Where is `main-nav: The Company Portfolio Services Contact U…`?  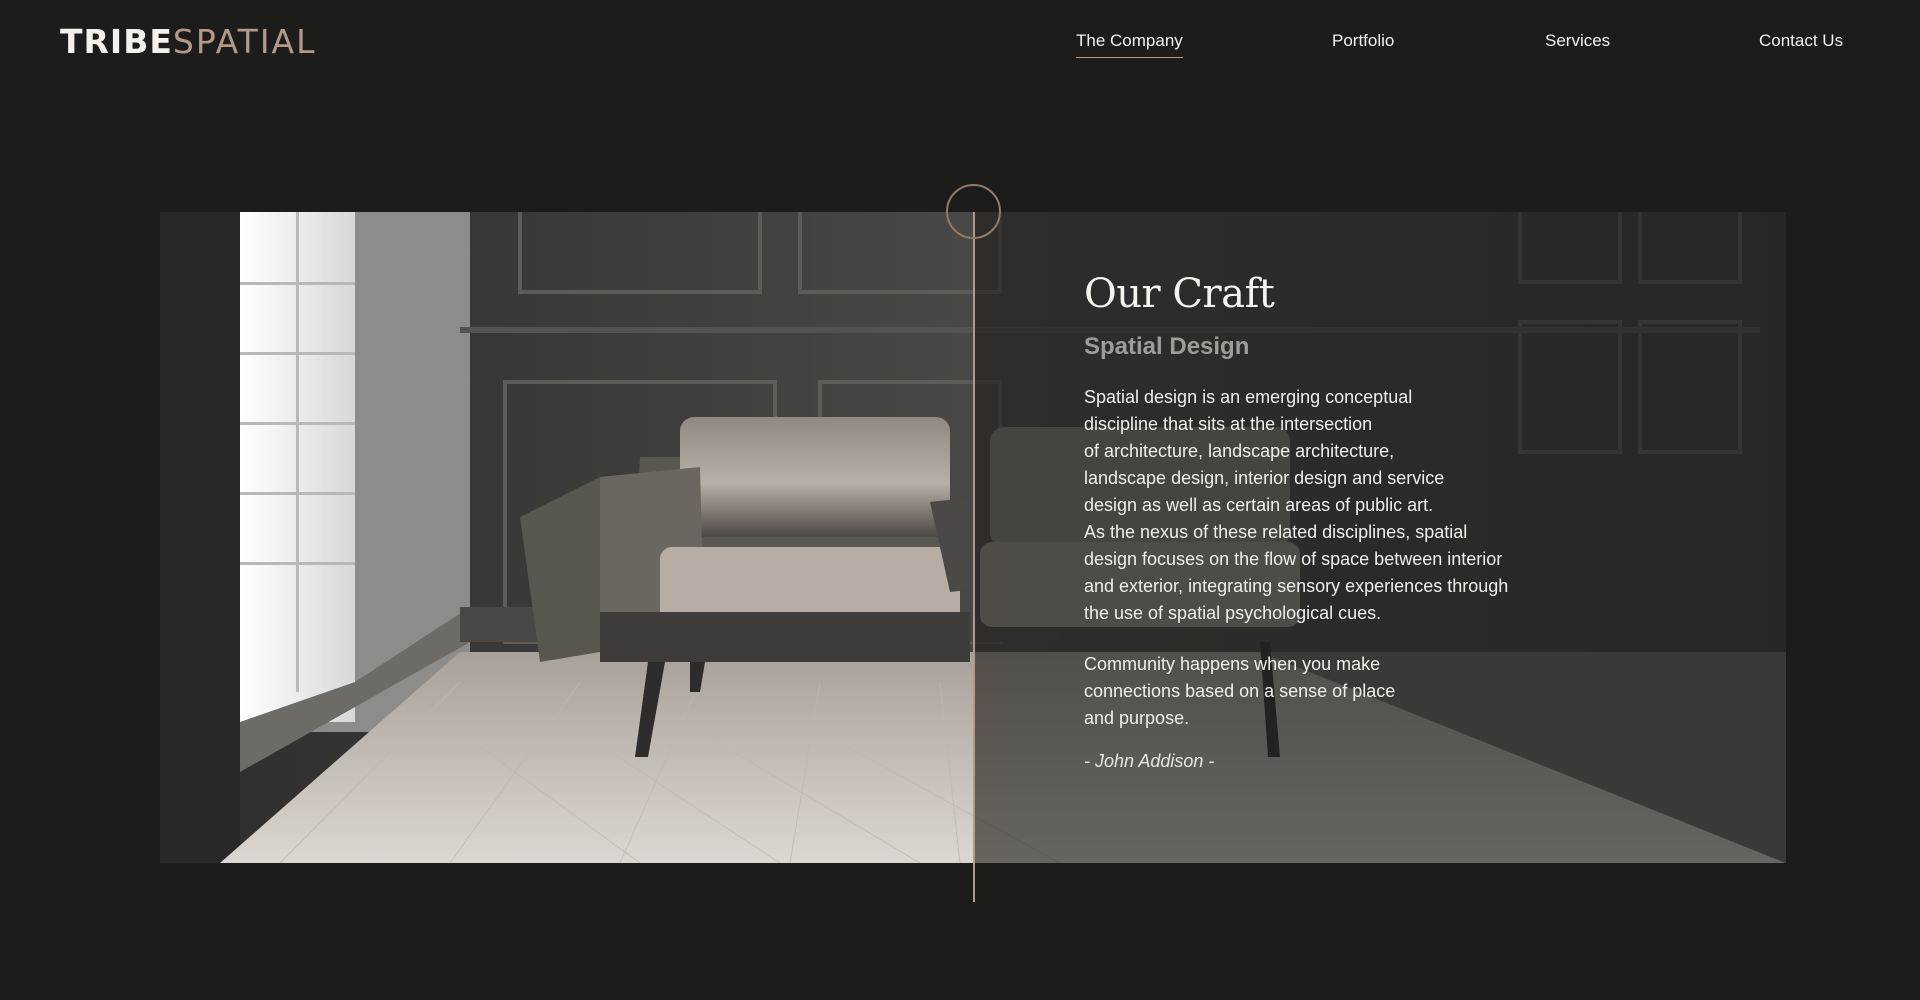
main-nav: The Company Portfolio Services Contact U… is located at coordinates (1460, 45).